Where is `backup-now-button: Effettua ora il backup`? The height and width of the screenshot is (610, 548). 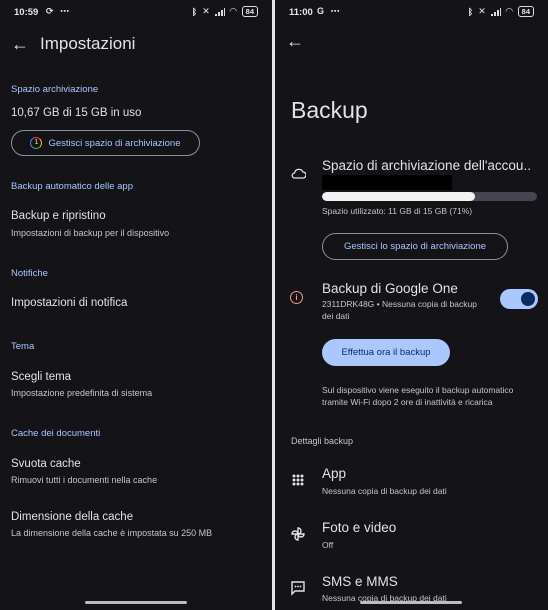
backup-now-button: Effettua ora il backup is located at coordinates (386, 352).